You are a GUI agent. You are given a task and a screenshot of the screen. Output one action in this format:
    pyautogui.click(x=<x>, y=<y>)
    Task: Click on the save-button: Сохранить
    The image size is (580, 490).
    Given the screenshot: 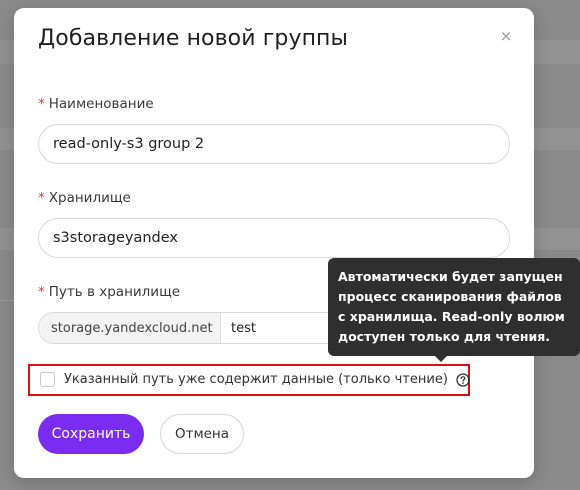 What is the action you would take?
    pyautogui.click(x=91, y=434)
    